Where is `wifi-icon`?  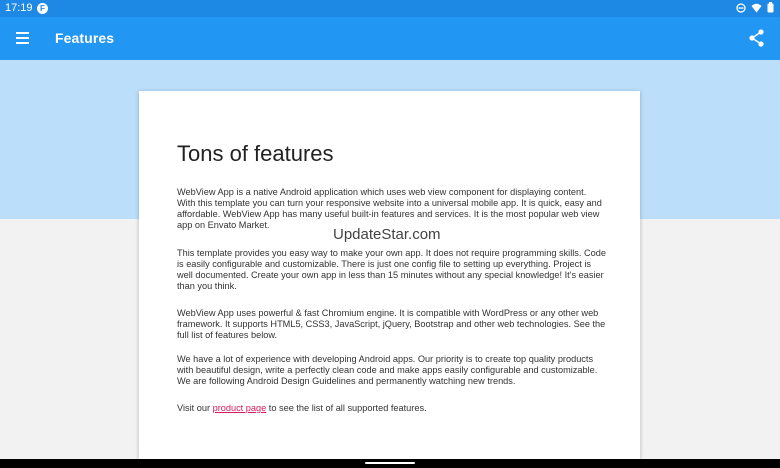 wifi-icon is located at coordinates (756, 9).